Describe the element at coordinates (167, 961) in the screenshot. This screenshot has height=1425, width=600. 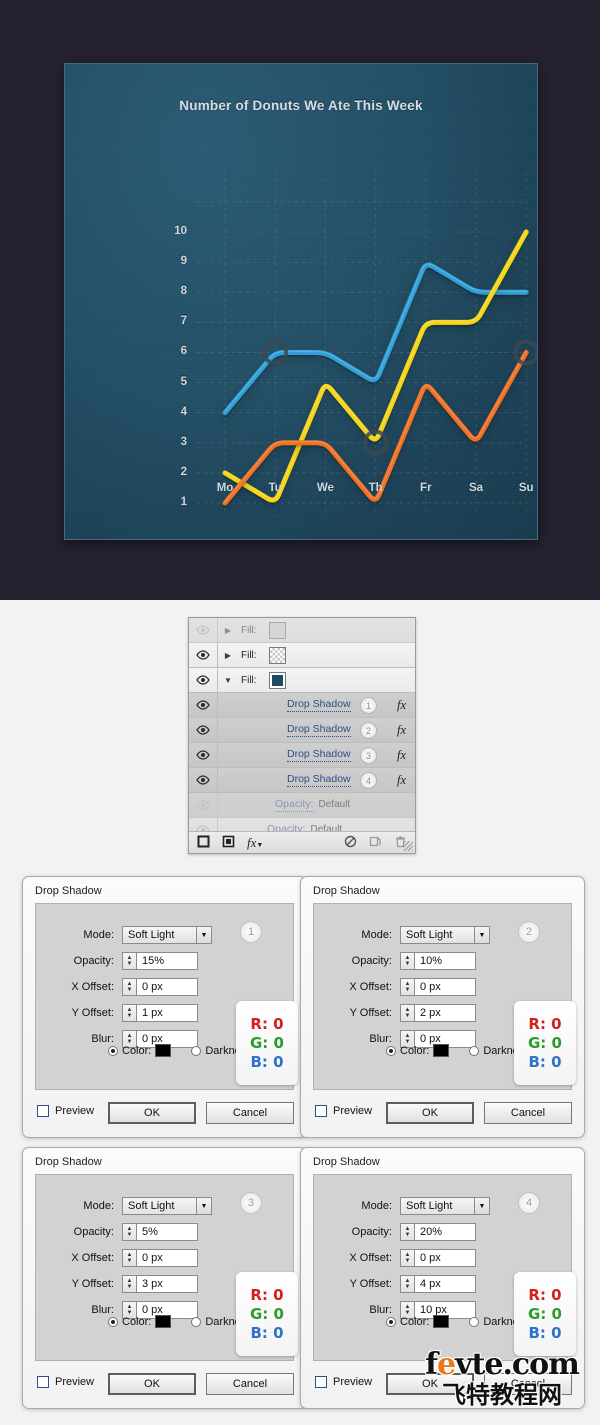
I see `opacity-input: 15%` at that location.